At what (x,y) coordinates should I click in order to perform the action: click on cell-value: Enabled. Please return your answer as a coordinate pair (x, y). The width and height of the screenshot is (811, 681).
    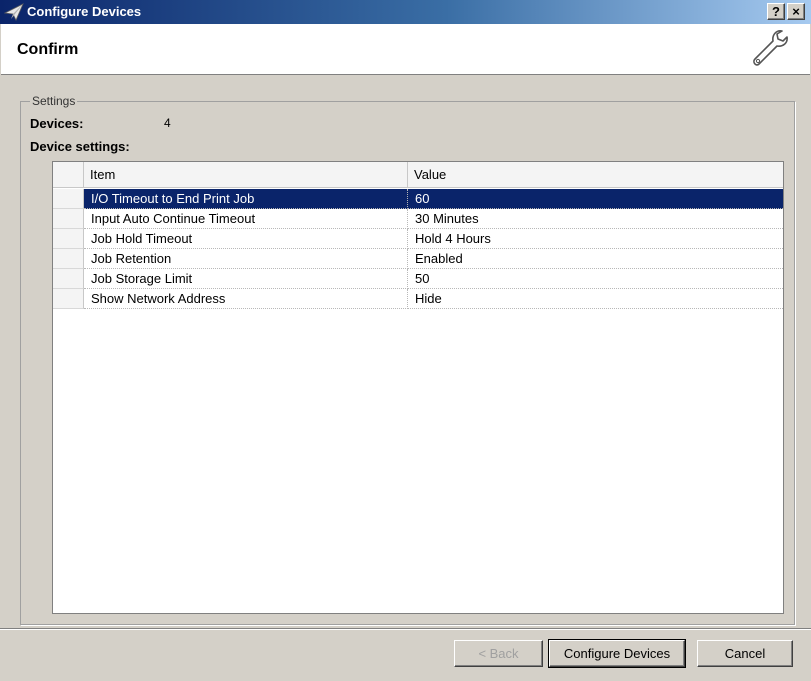
    Looking at the image, I should click on (595, 259).